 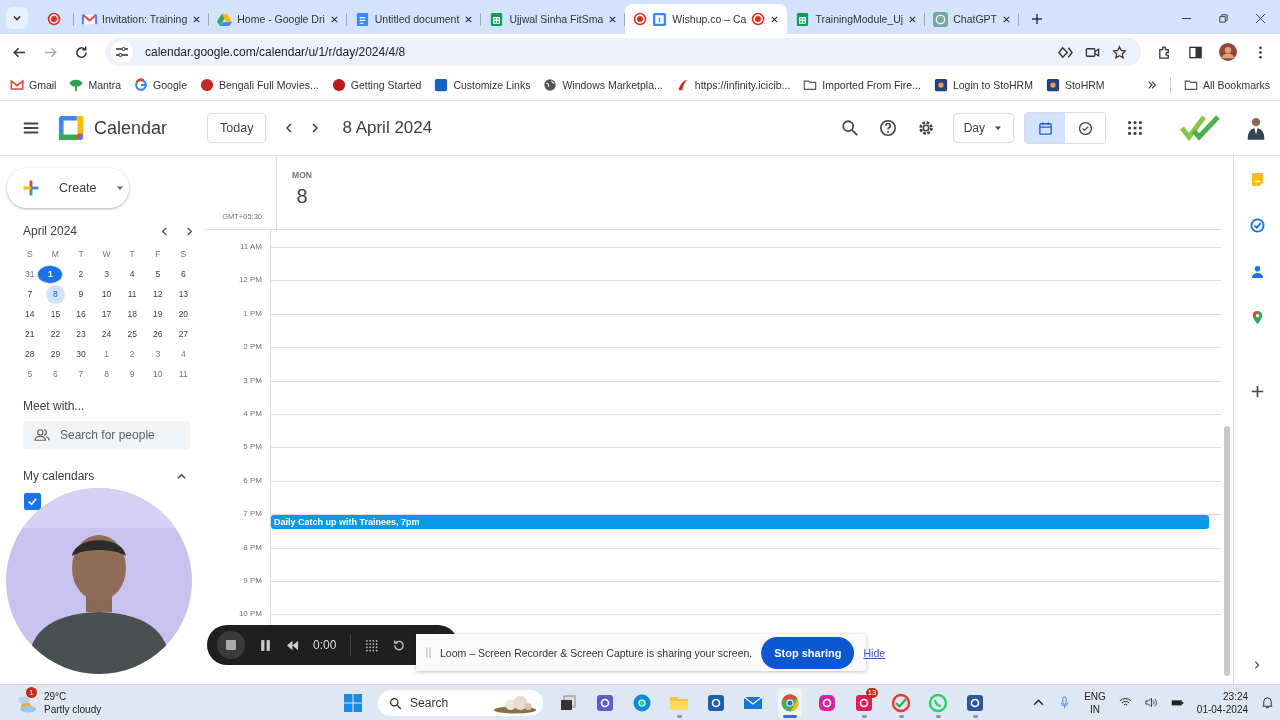 What do you see at coordinates (1151, 702) in the screenshot?
I see `speaker-icon` at bounding box center [1151, 702].